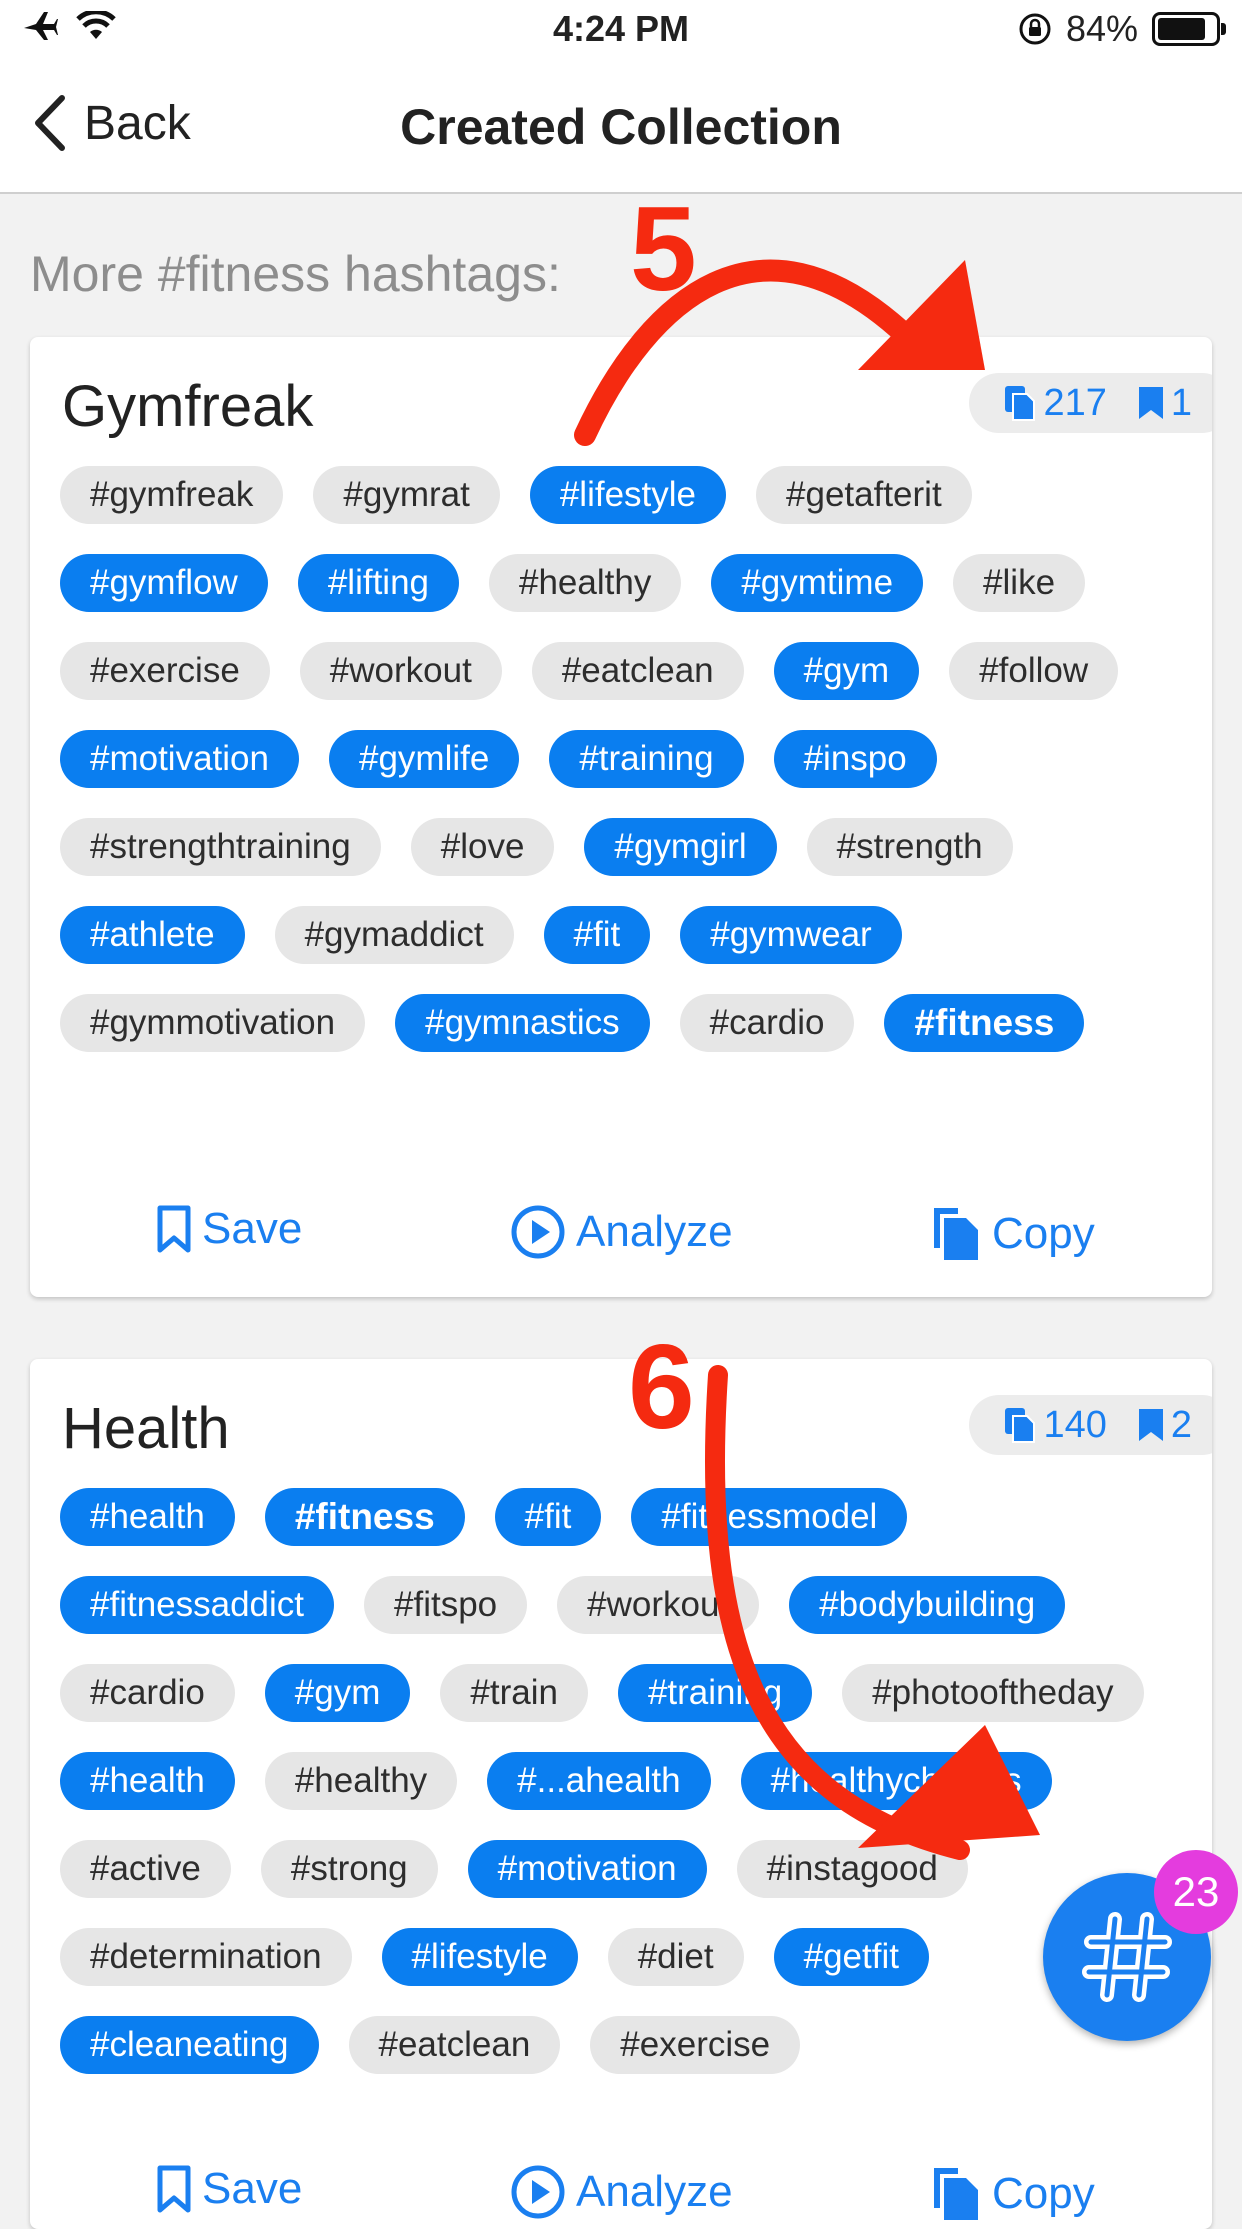 This screenshot has width=1242, height=2229. What do you see at coordinates (295, 274) in the screenshot?
I see `section-heading: More #fitness hashtags:` at bounding box center [295, 274].